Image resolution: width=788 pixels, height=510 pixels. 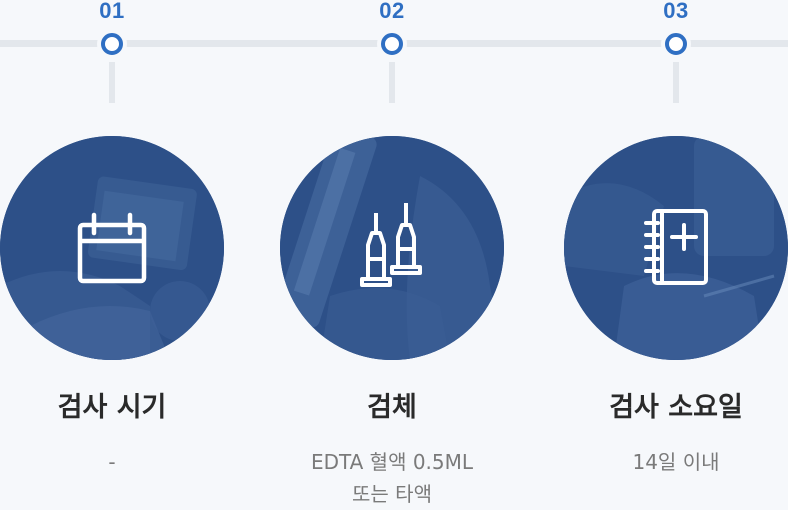 I want to click on step-description: EDTA 혈액 0.5ML 또는 타액, so click(x=392, y=478).